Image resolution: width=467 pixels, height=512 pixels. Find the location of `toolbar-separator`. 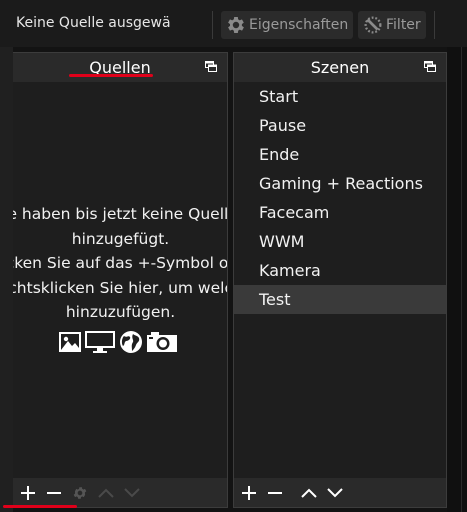

toolbar-separator is located at coordinates (212, 25).